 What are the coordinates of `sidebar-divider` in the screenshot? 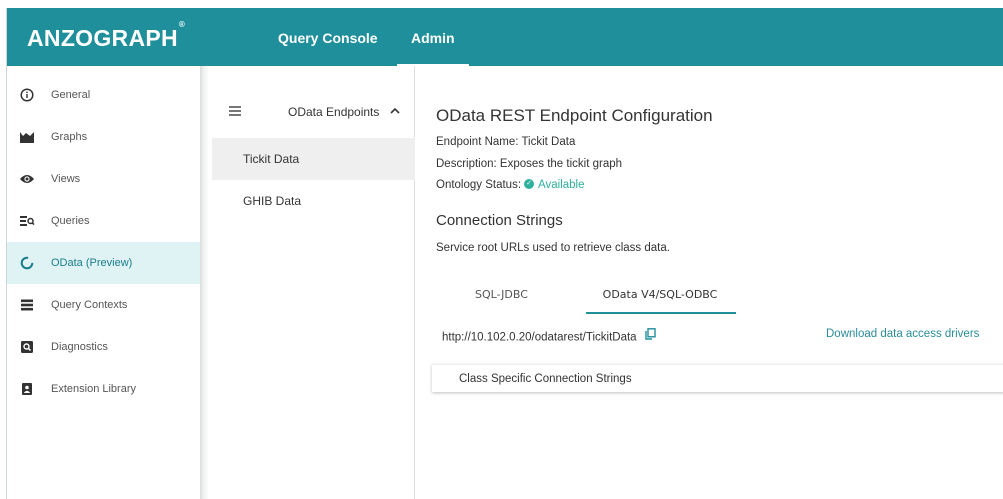 It's located at (204, 282).